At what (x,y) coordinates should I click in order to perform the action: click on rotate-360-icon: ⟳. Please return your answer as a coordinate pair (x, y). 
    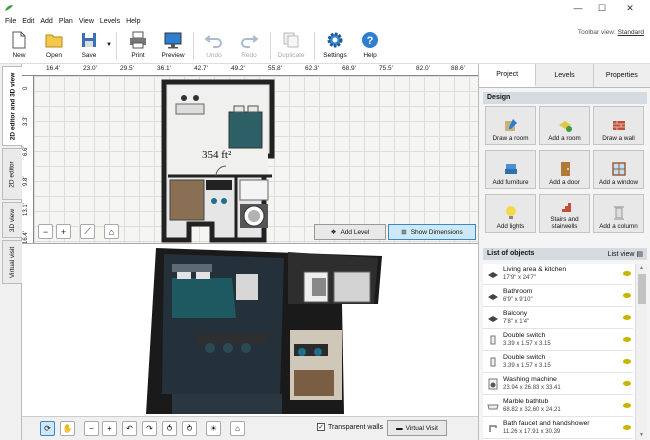
    Looking at the image, I should click on (47, 428).